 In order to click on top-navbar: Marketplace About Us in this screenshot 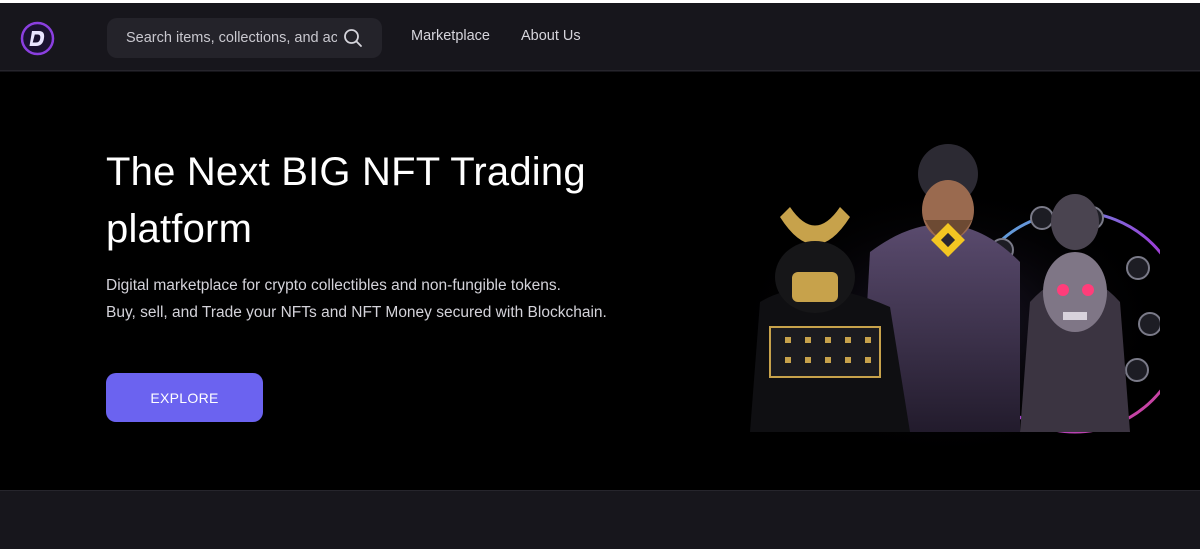, I will do `click(600, 37)`.